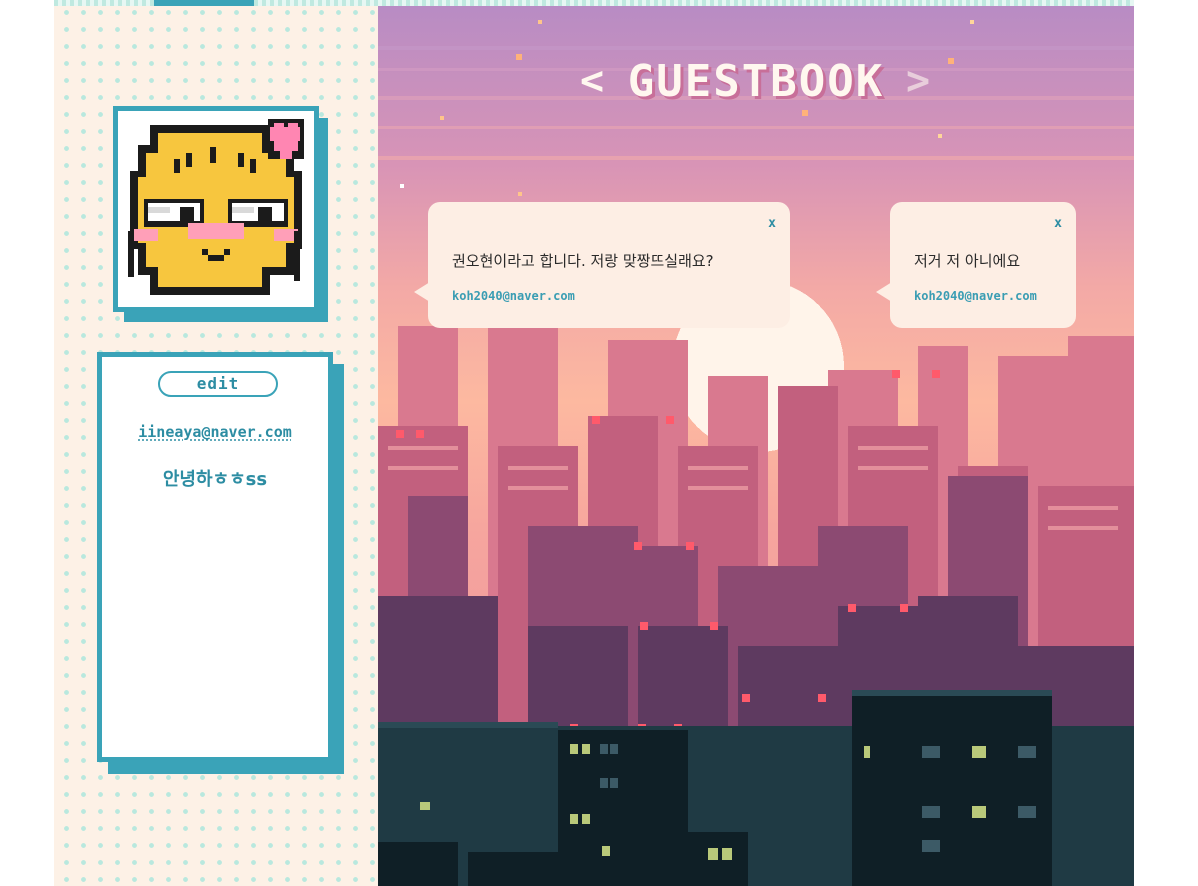  What do you see at coordinates (592, 81) in the screenshot?
I see `chevron-left-icon: <` at bounding box center [592, 81].